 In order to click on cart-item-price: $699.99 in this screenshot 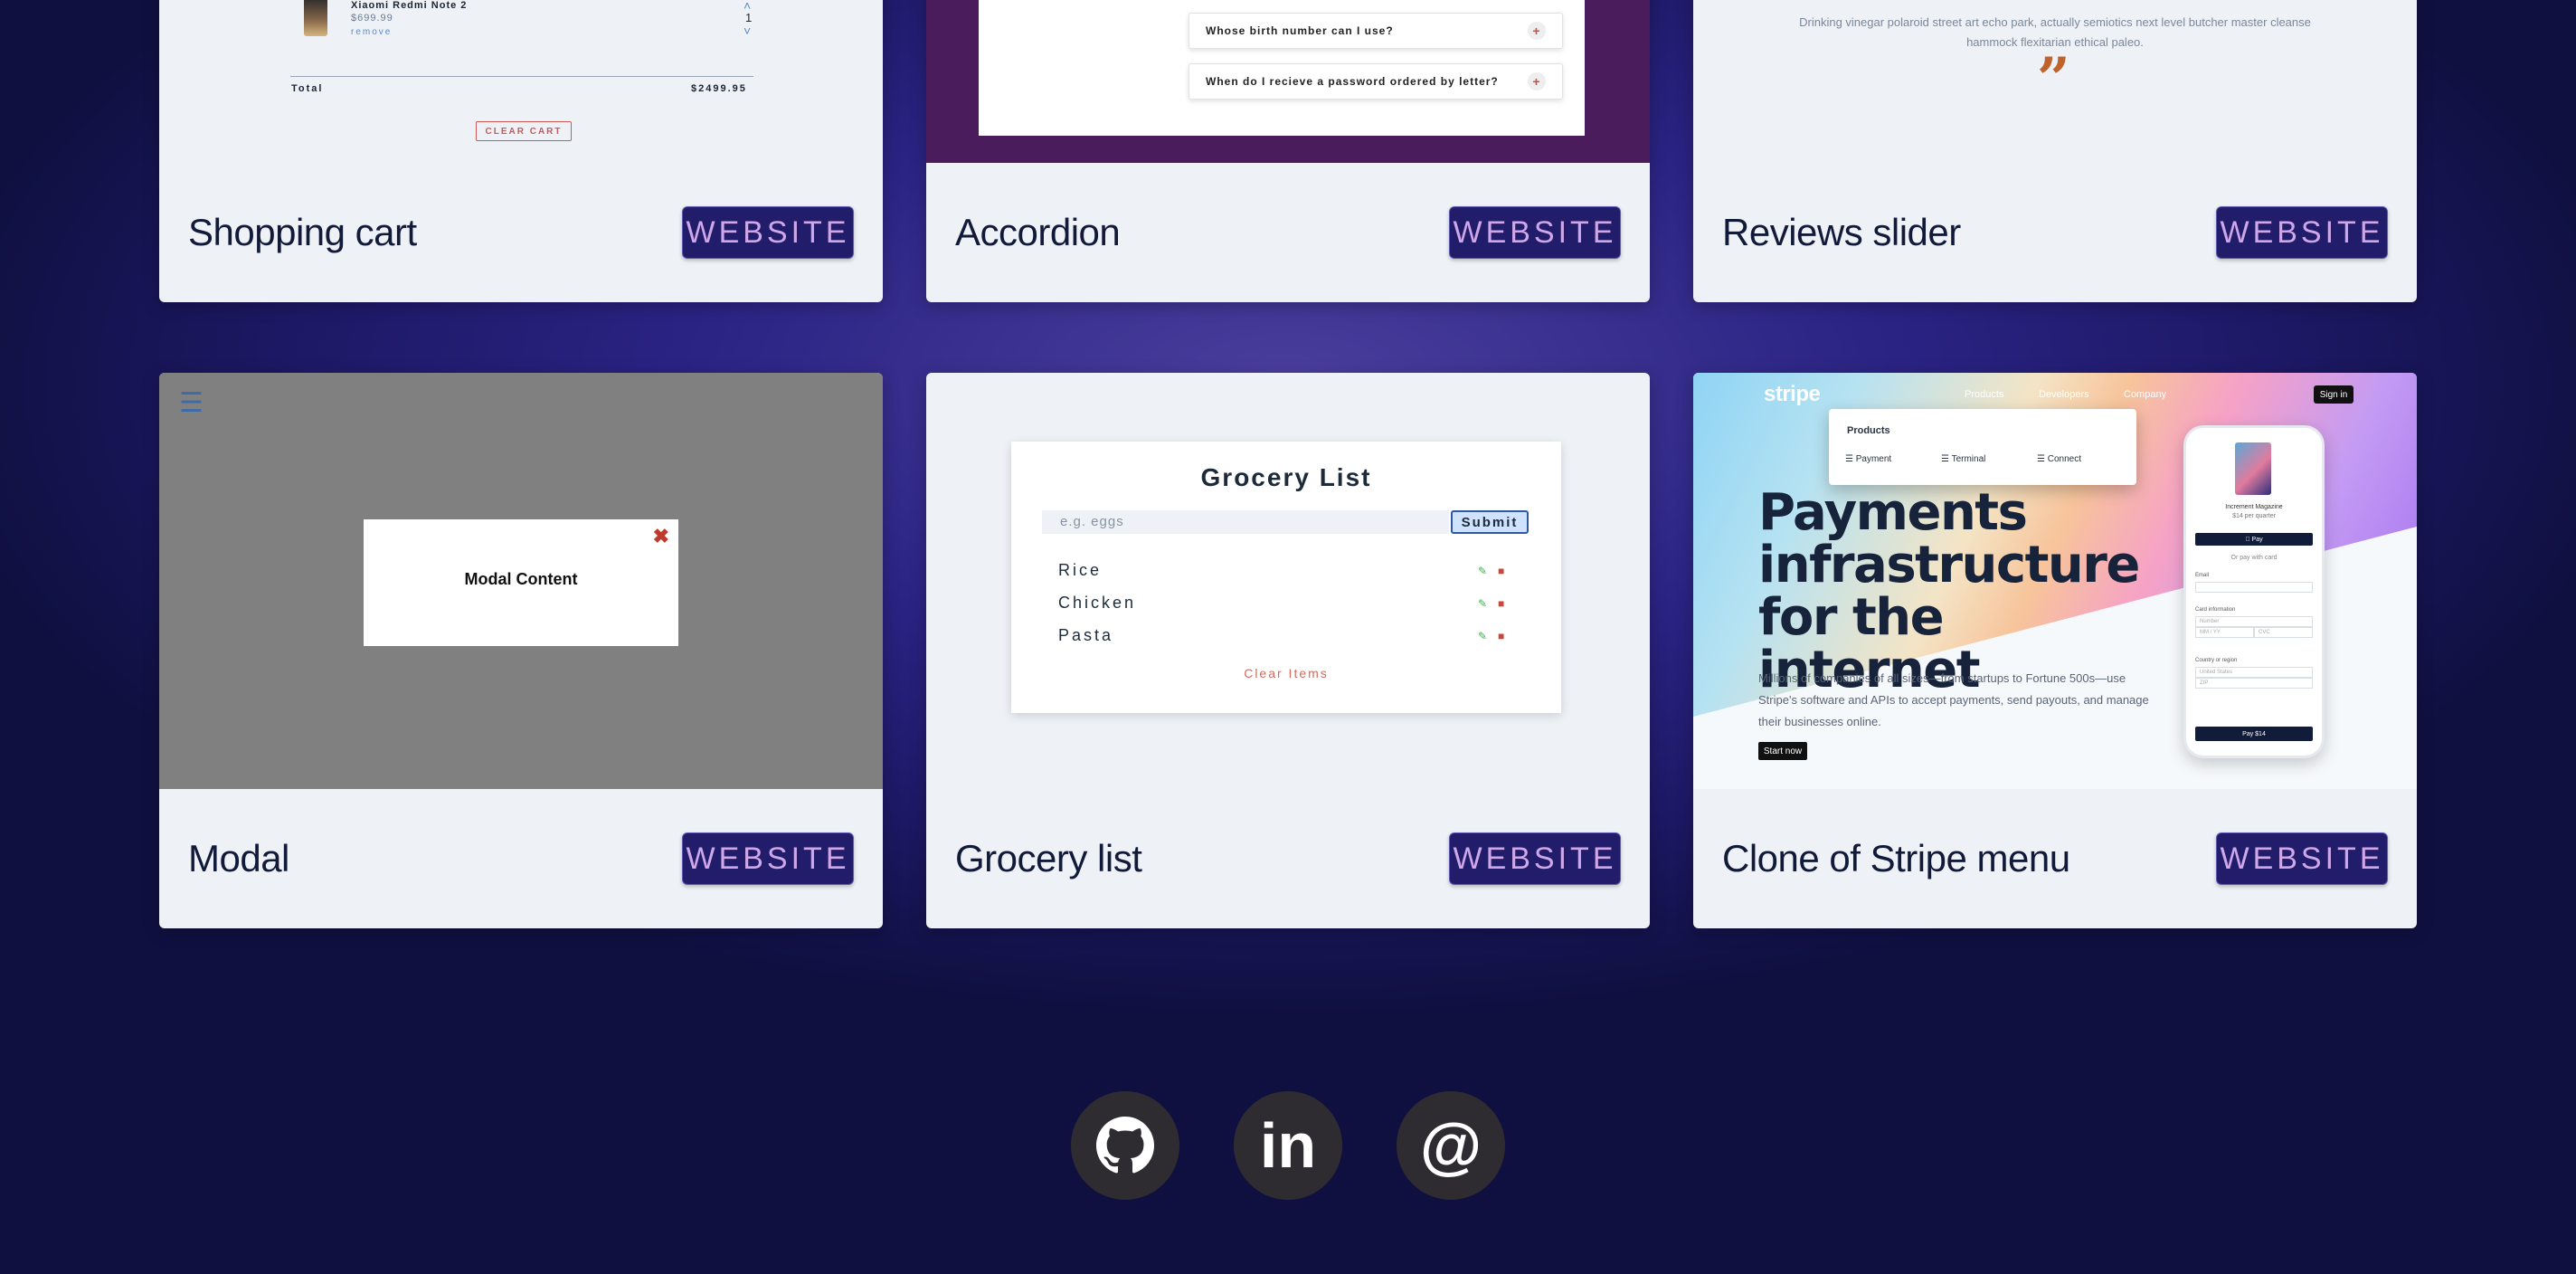, I will do `click(372, 18)`.